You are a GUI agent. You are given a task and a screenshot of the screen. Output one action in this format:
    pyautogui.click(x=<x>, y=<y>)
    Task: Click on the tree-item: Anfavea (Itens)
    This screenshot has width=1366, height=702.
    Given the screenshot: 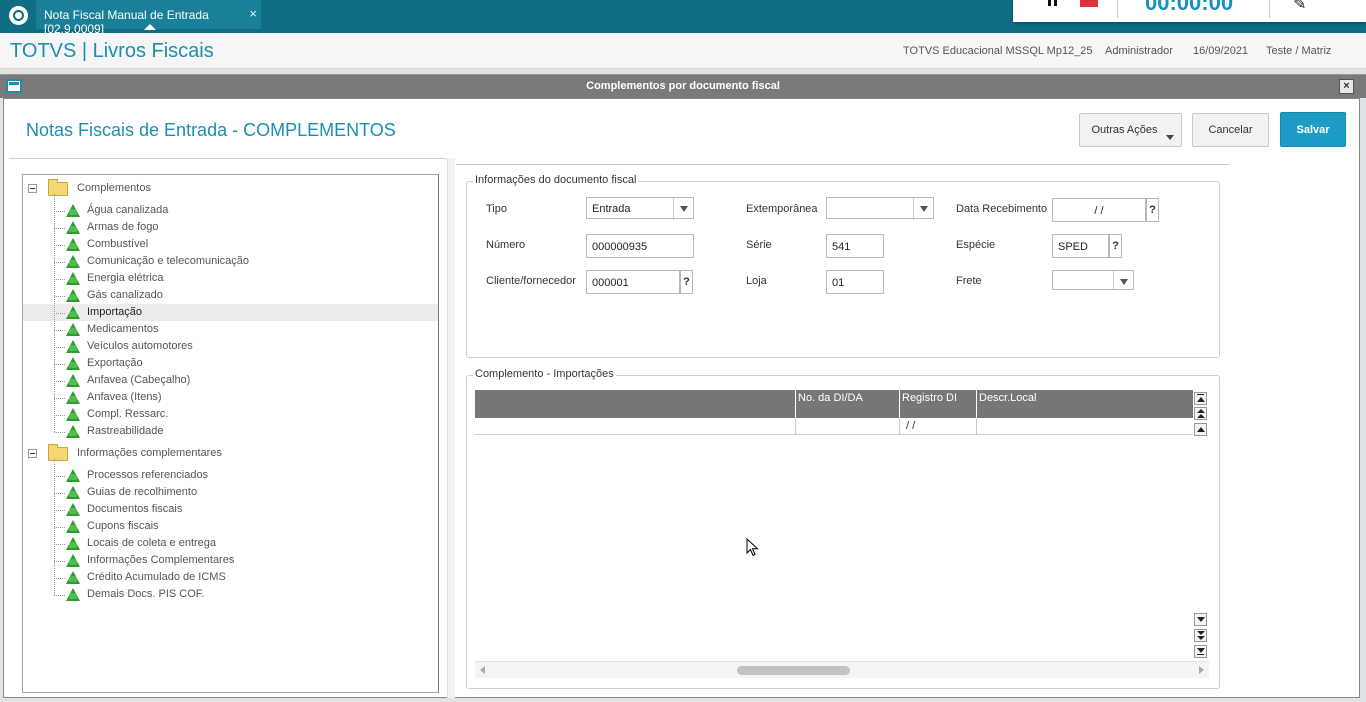 What is the action you would take?
    pyautogui.click(x=230, y=397)
    